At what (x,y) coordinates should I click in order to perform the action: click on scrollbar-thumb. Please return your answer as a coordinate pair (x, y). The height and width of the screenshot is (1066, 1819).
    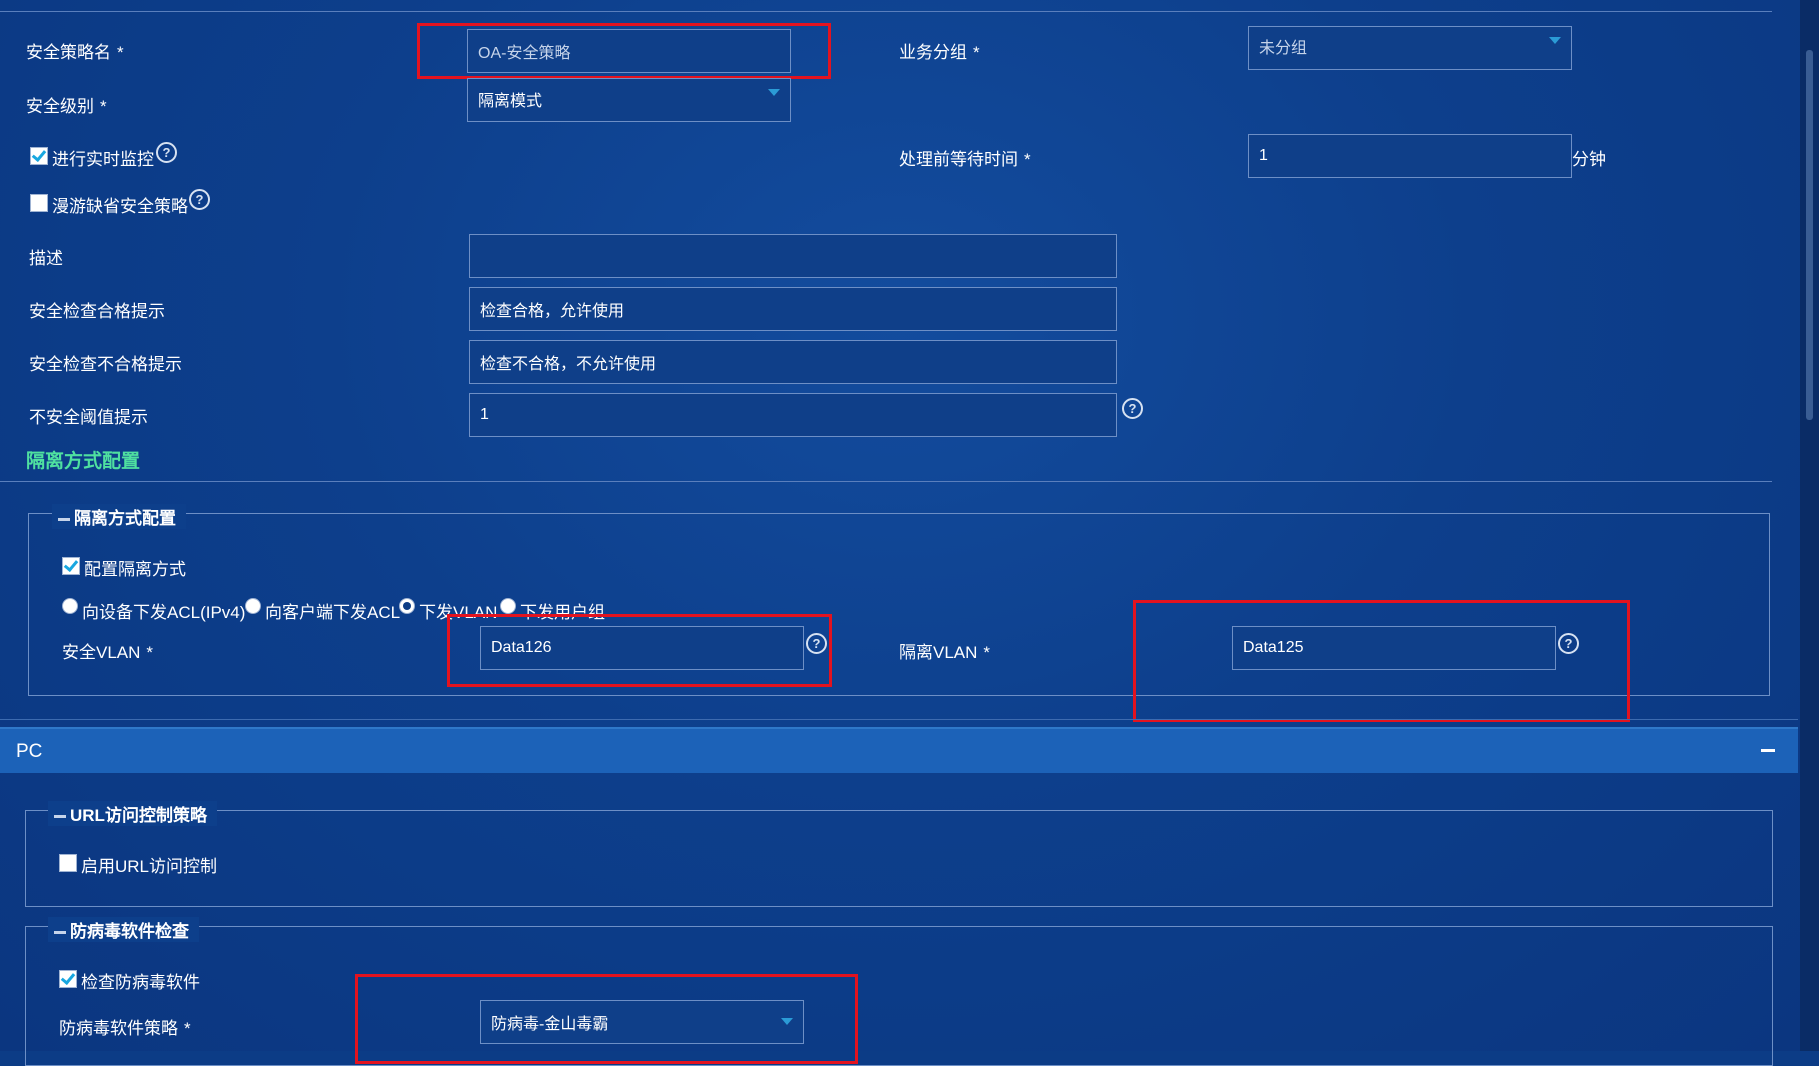
    Looking at the image, I should click on (1809, 235).